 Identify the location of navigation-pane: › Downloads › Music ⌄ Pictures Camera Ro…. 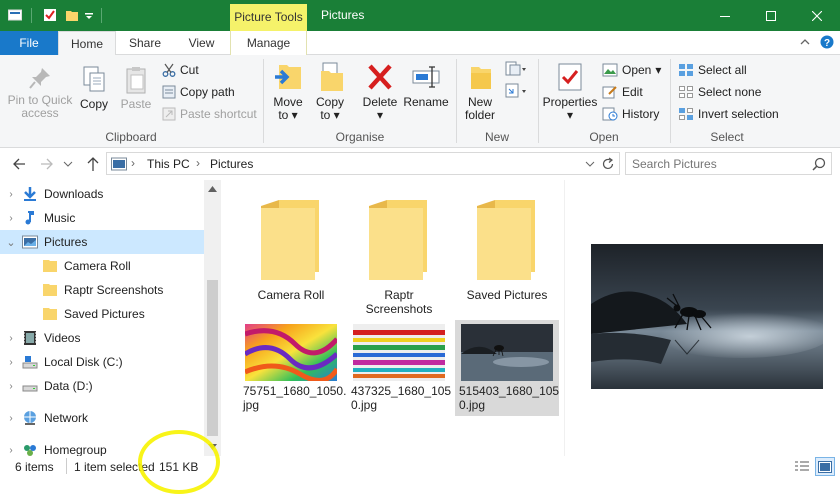
(110, 318).